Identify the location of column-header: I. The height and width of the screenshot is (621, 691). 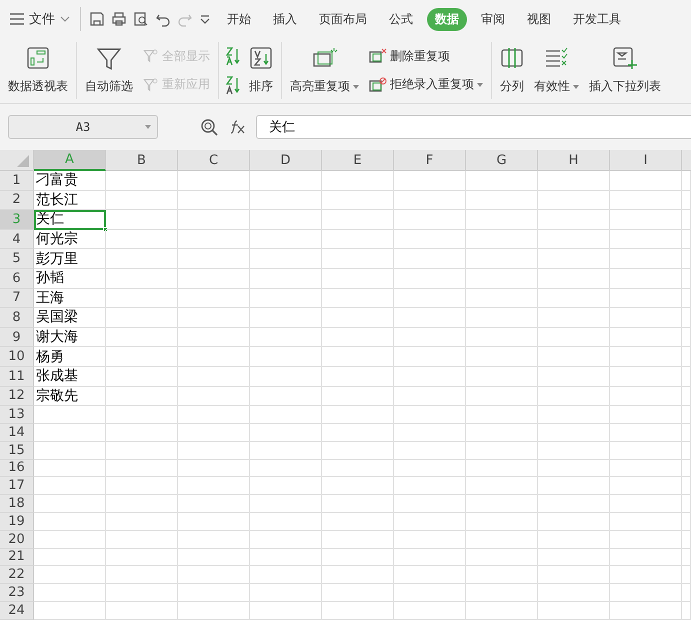
(646, 160).